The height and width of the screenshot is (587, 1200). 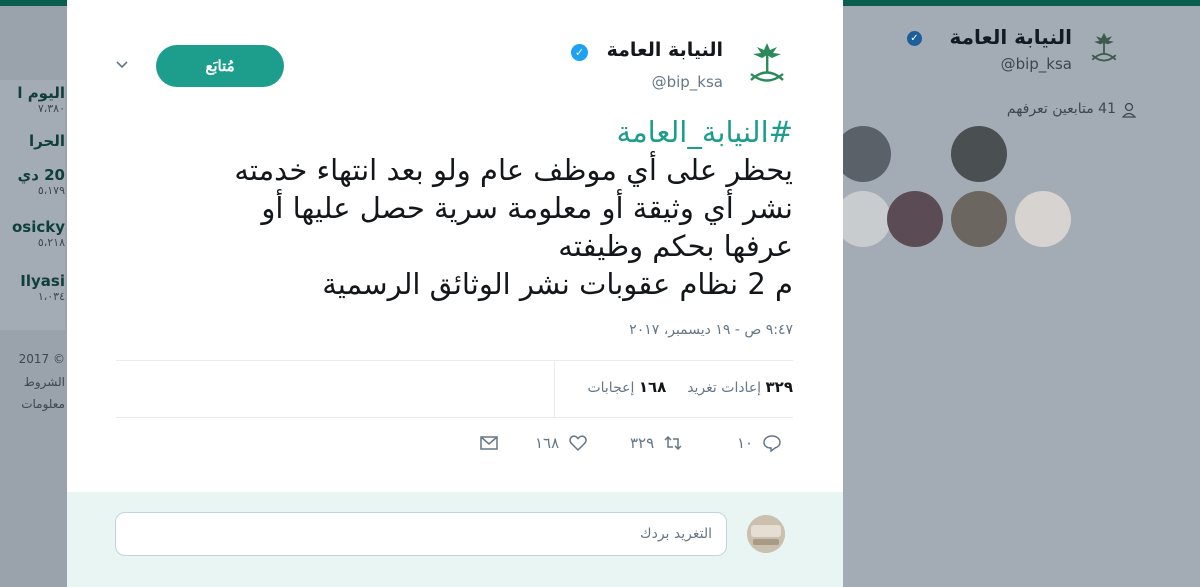 I want to click on envelope-icon, so click(x=489, y=443).